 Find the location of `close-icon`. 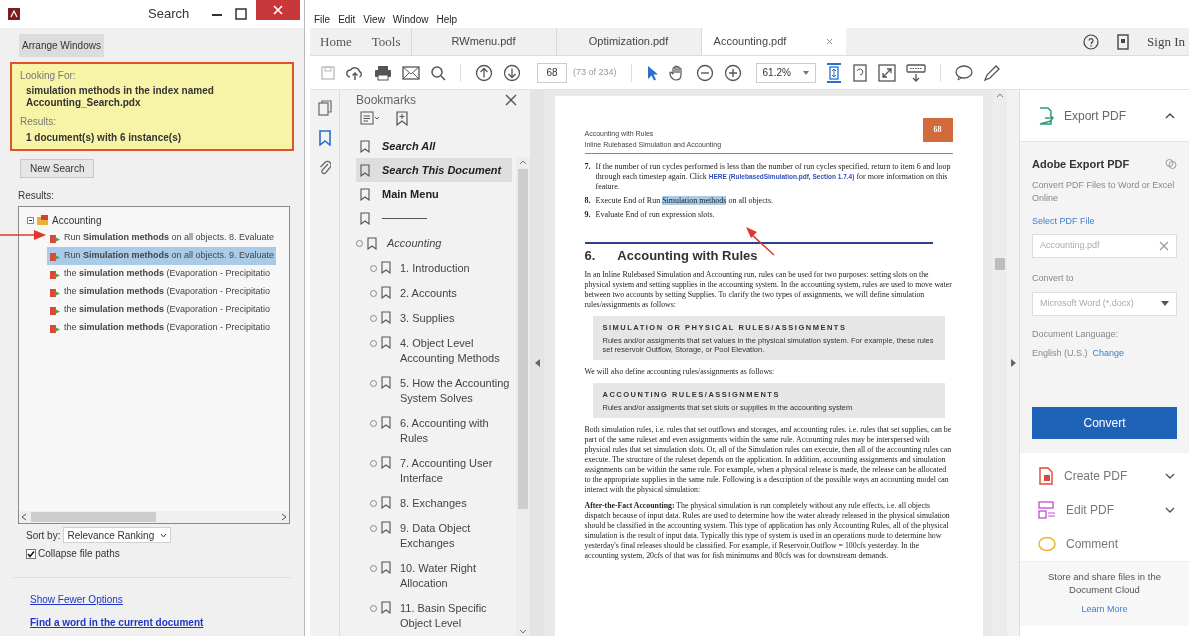

close-icon is located at coordinates (278, 10).